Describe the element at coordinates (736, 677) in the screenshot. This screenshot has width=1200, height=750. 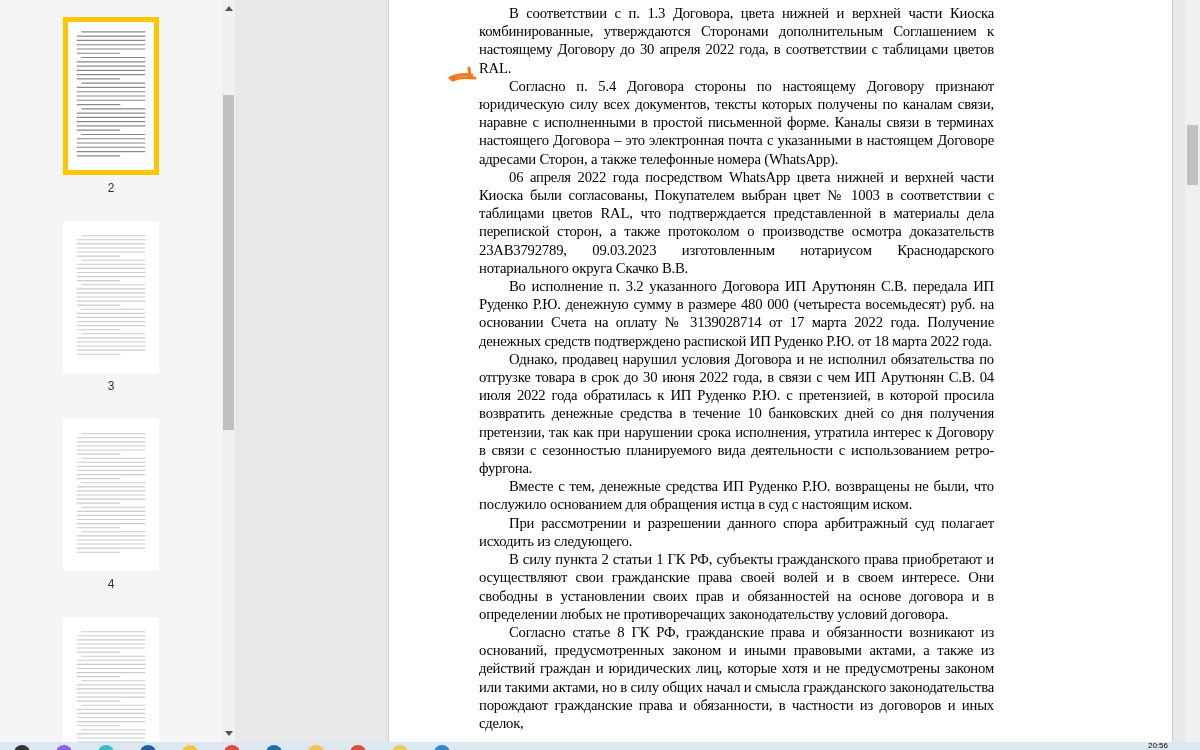
I see `paragraph: Согласно статье 8 ГК РФ, гражданские права и обязанности возникают из оснований, предусмотренных законом и иными правовыми актами, а также из действий граждан и юридических лиц, которые хотя и не предусмотрены законом или такими актами, но в силу общих начал и смысла гражданского законодательства порождают гражданские права и обязанности, в частности из договоров и иных сделок,` at that location.